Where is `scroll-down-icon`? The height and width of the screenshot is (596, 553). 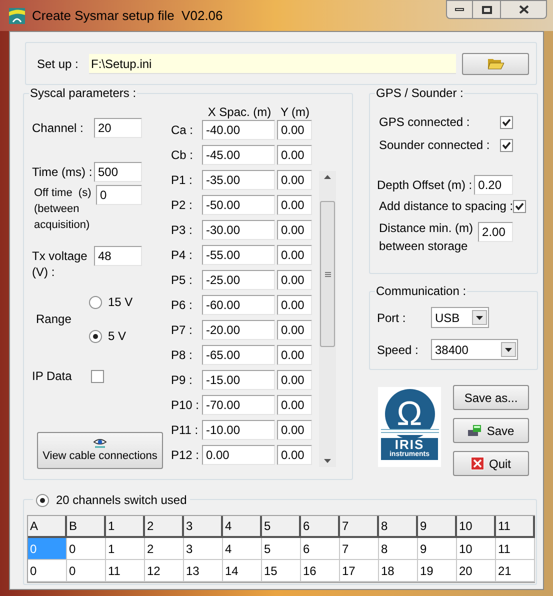
scroll-down-icon is located at coordinates (327, 461).